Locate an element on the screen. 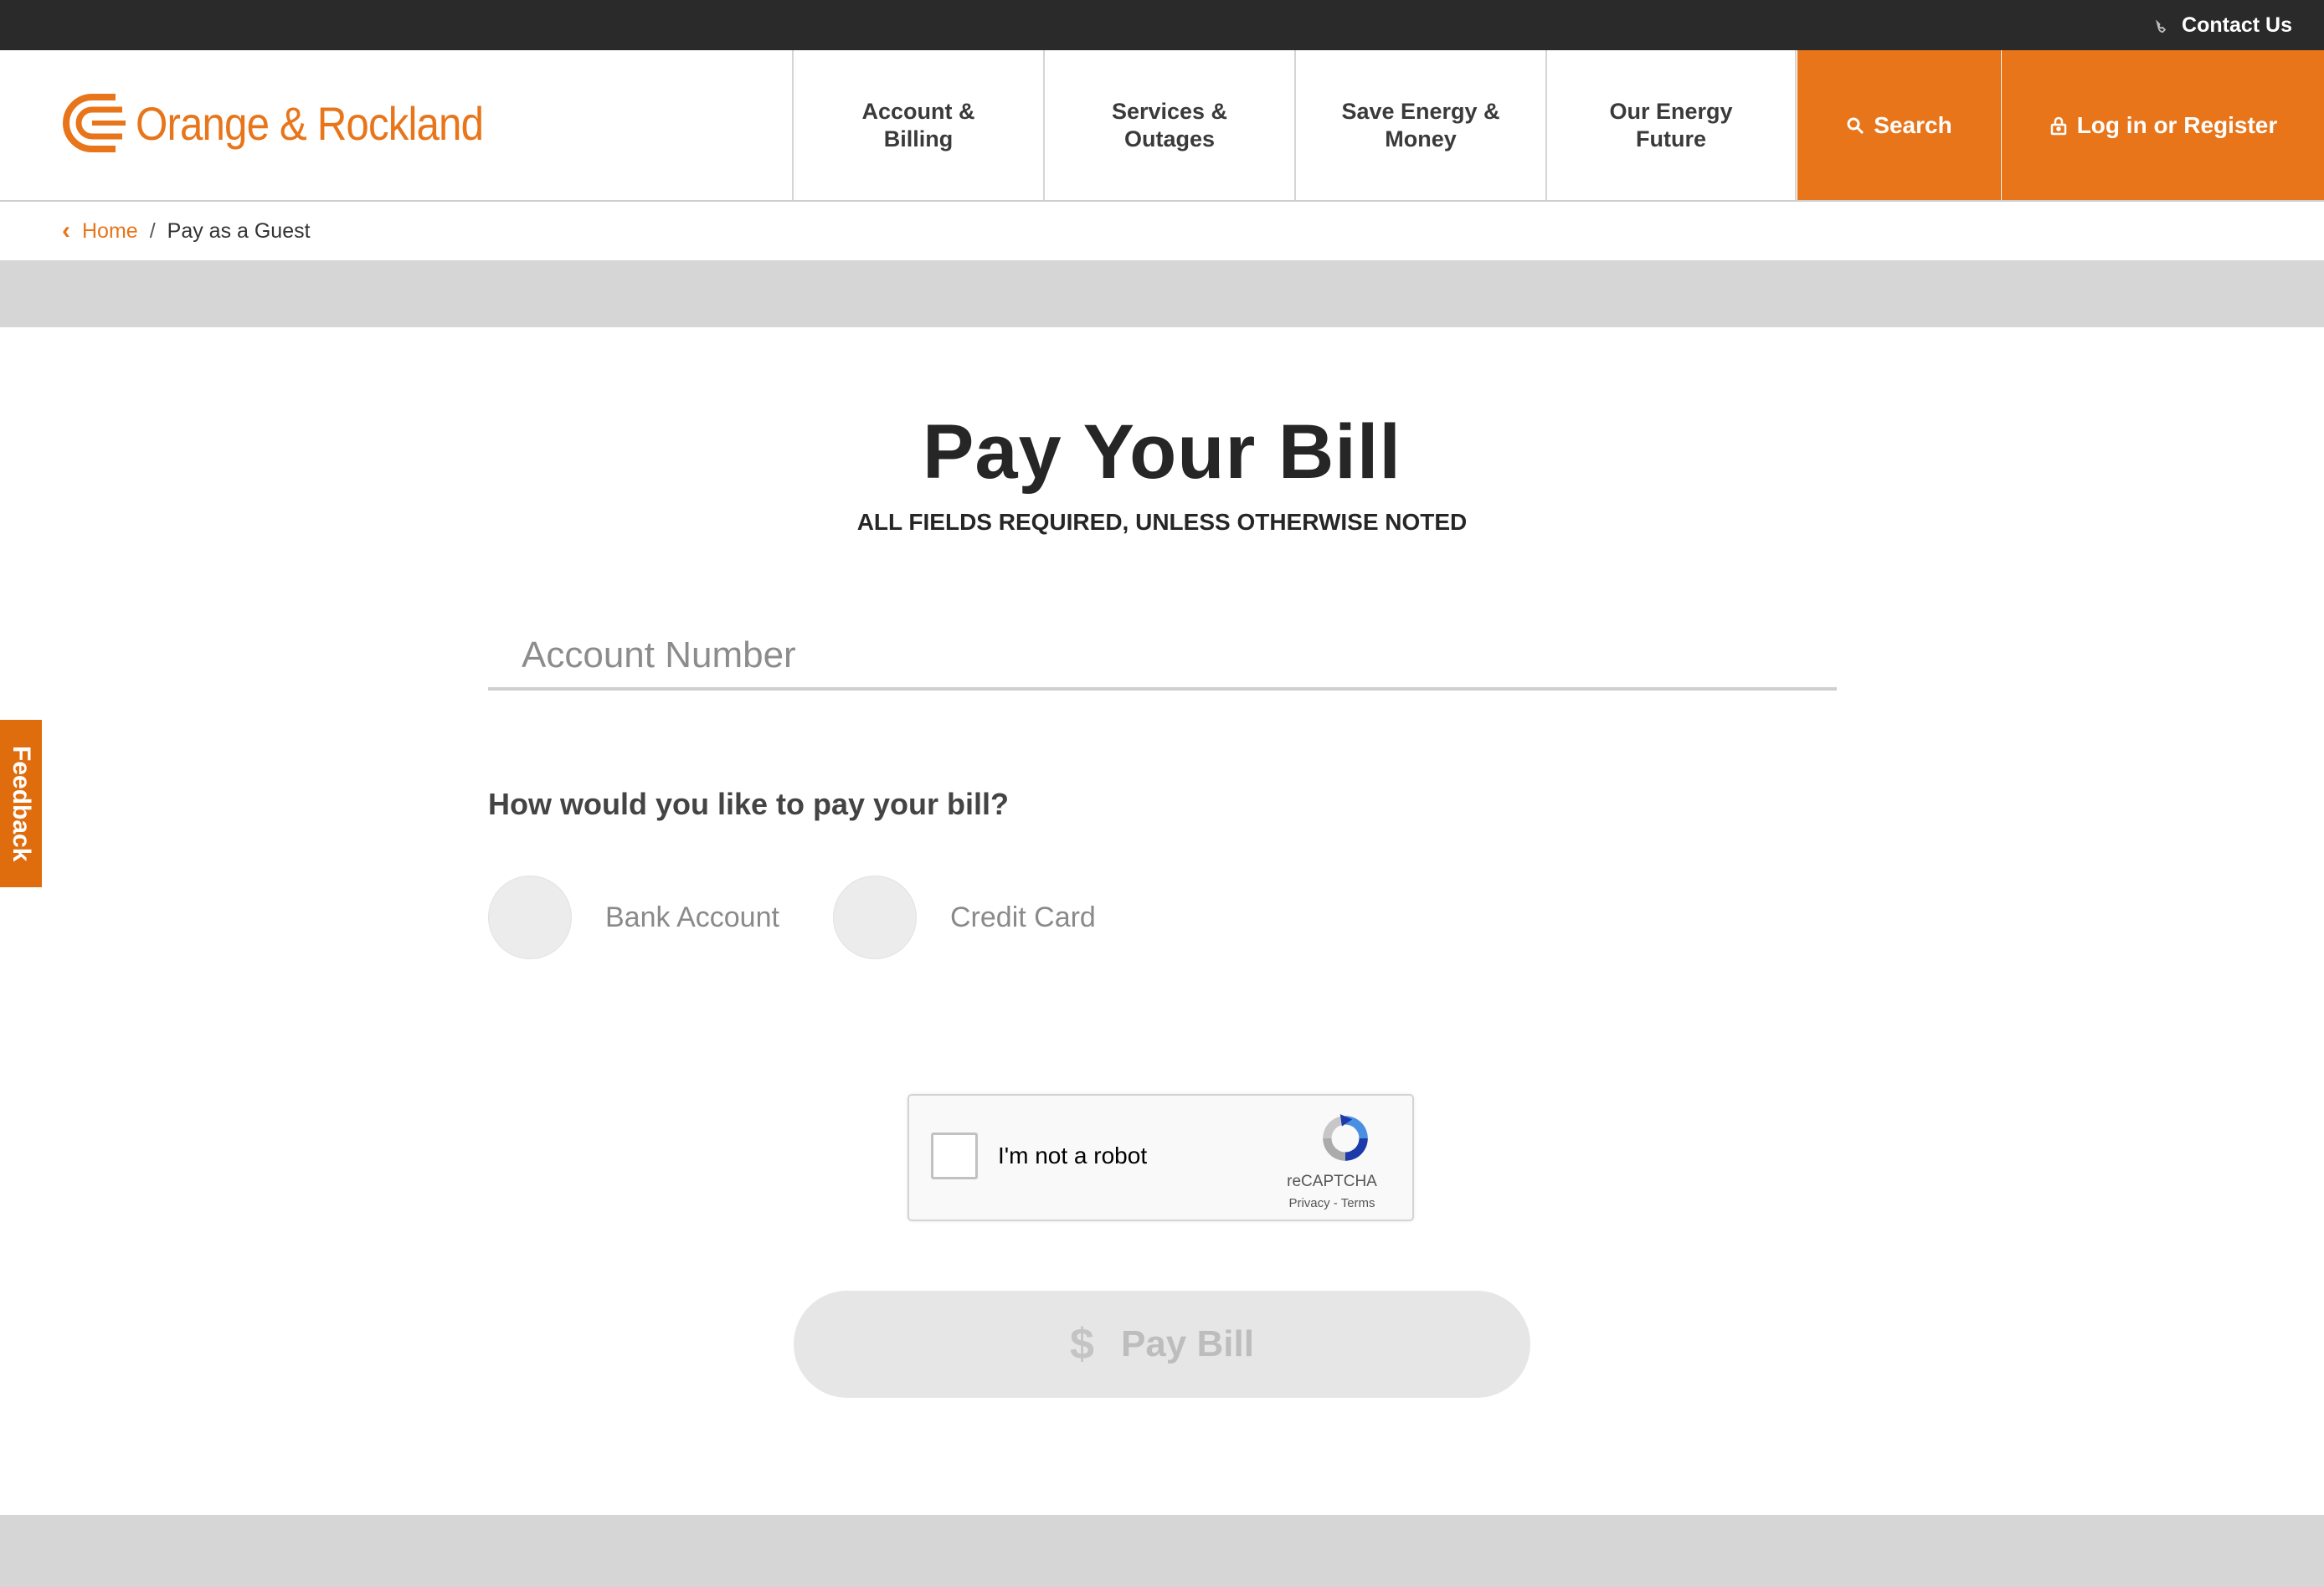 The height and width of the screenshot is (1587, 2324). bank-account-radio is located at coordinates (530, 917).